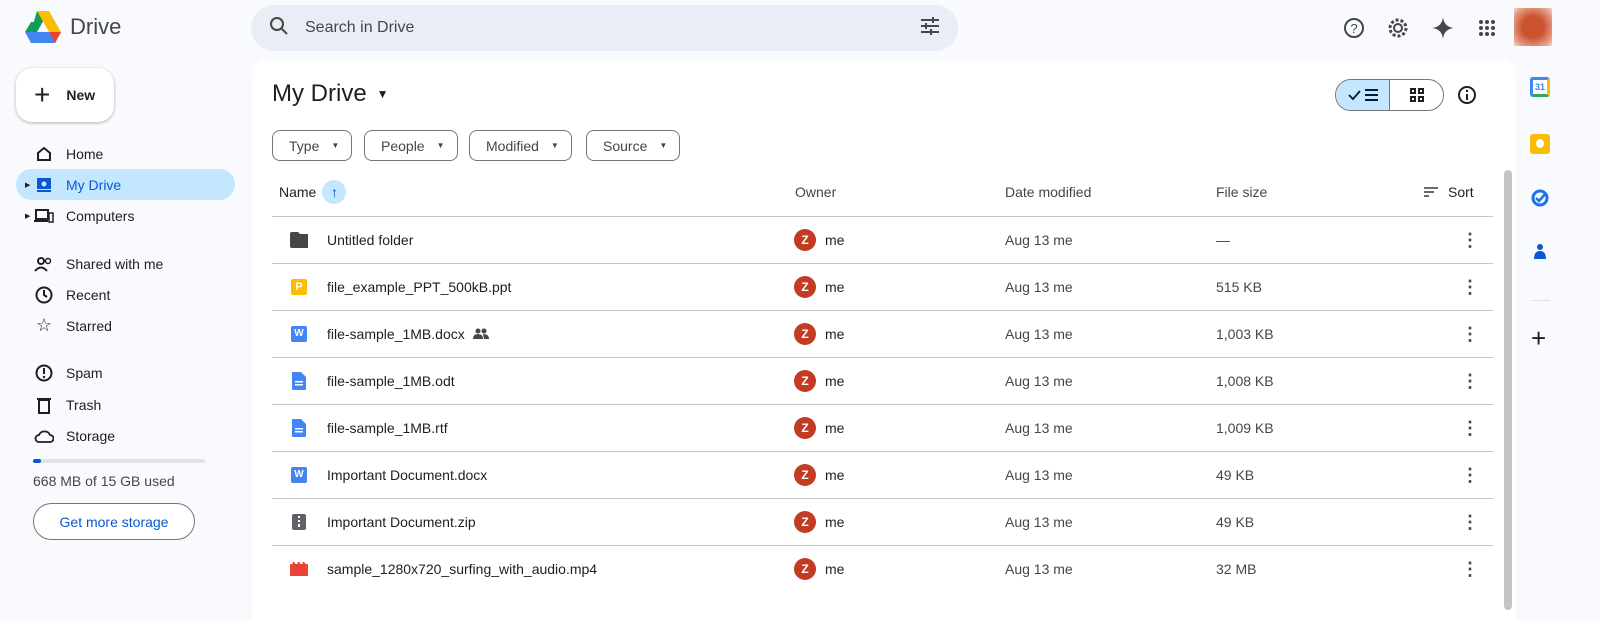  Describe the element at coordinates (1354, 28) in the screenshot. I see `help-icon: ?` at that location.